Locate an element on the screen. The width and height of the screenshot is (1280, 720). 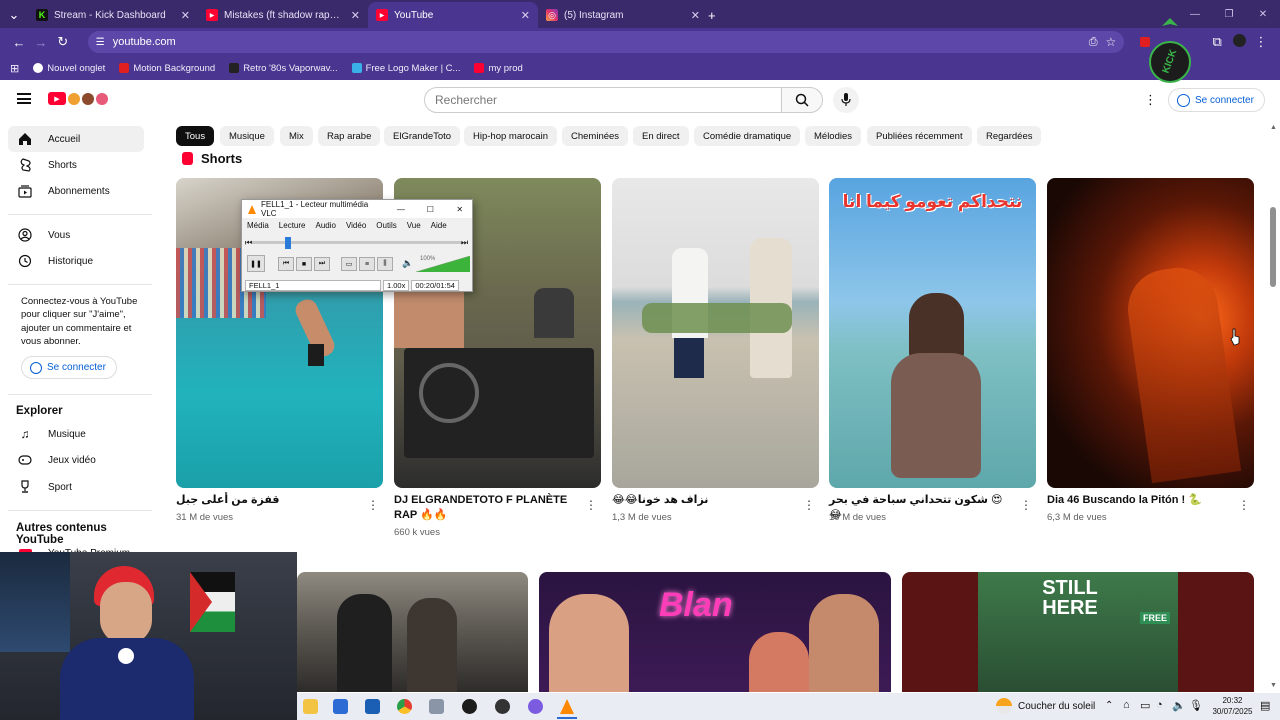
rewind-icon: ⏮ is located at coordinates (248, 243).